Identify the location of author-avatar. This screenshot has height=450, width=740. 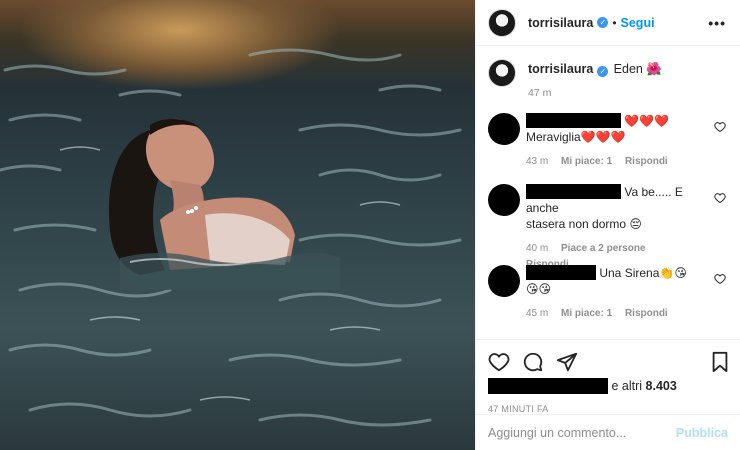
(502, 22).